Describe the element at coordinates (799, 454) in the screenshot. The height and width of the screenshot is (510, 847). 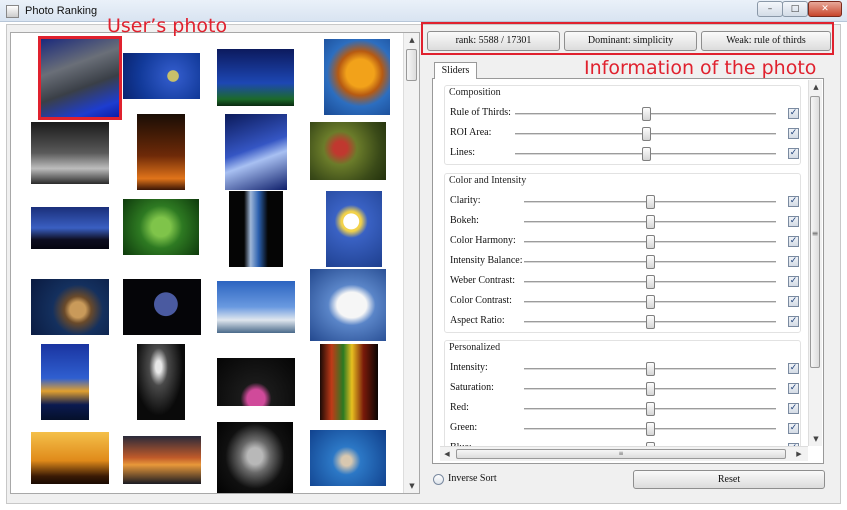
I see `sliders-scroll-right-icon: ▶` at that location.